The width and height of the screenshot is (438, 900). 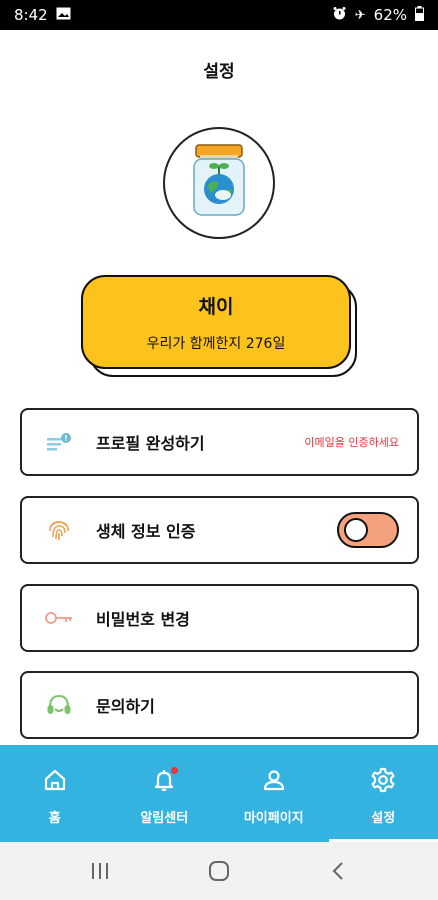 I want to click on status-right: ✈ 62%, so click(x=378, y=15).